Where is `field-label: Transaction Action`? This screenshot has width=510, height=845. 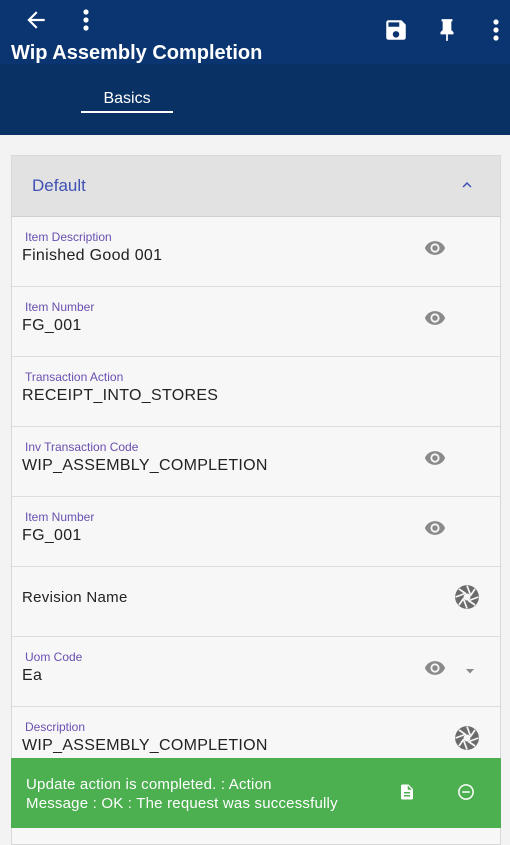 field-label: Transaction Action is located at coordinates (74, 377).